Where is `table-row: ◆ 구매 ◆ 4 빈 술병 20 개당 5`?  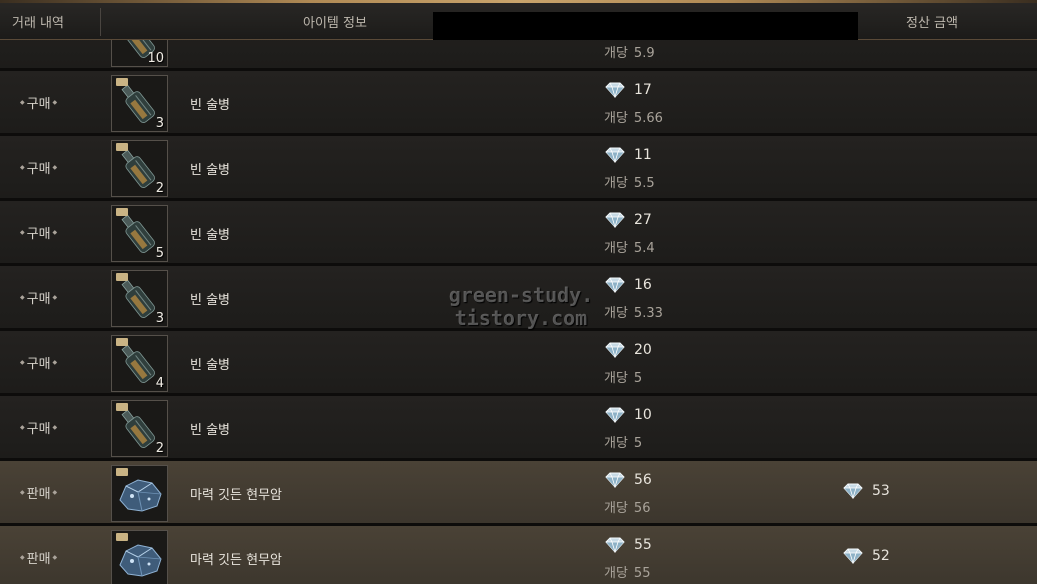 table-row: ◆ 구매 ◆ 4 빈 술병 20 개당 5 is located at coordinates (518, 363).